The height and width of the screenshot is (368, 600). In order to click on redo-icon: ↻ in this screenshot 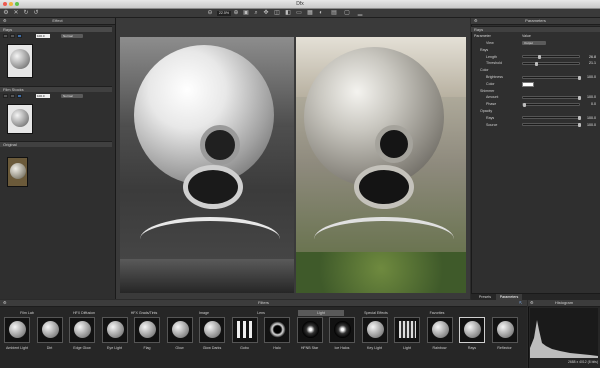, I will do `click(26, 13)`.